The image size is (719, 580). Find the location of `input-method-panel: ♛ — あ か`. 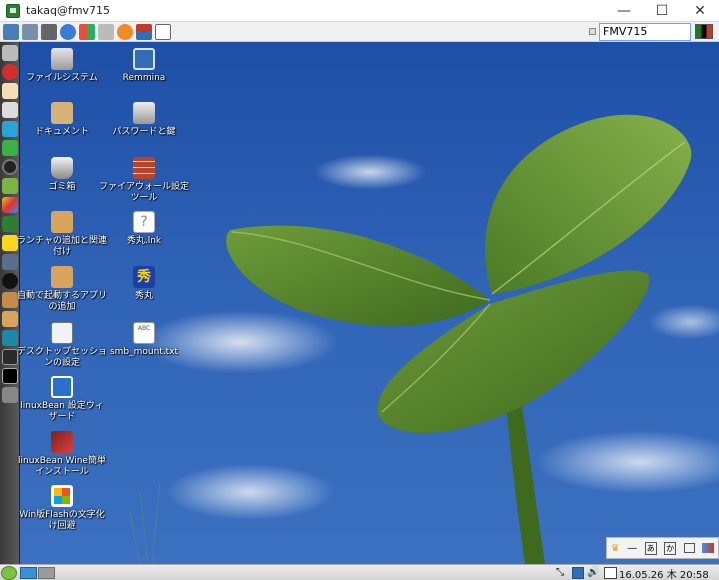

input-method-panel: ♛ — あ か is located at coordinates (662, 548).